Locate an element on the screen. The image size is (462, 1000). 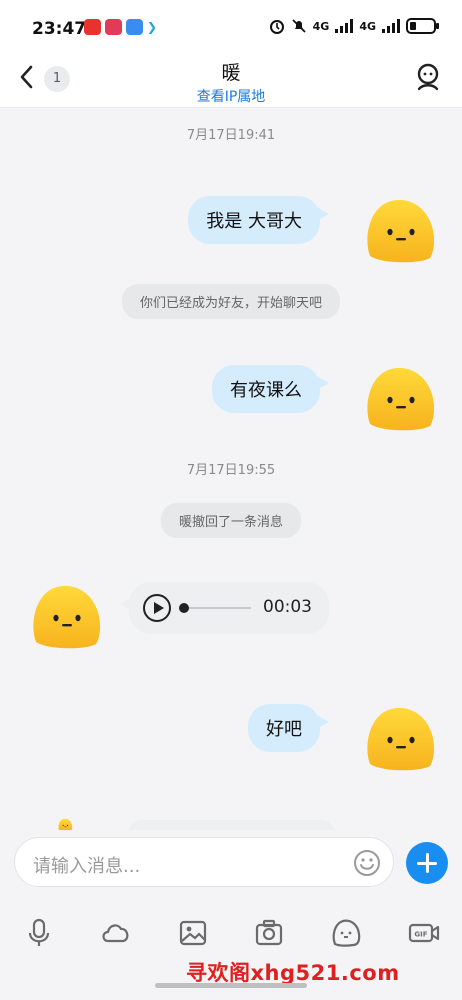
message-bubble-outgoing: 我是 大哥大 is located at coordinates (258, 220).